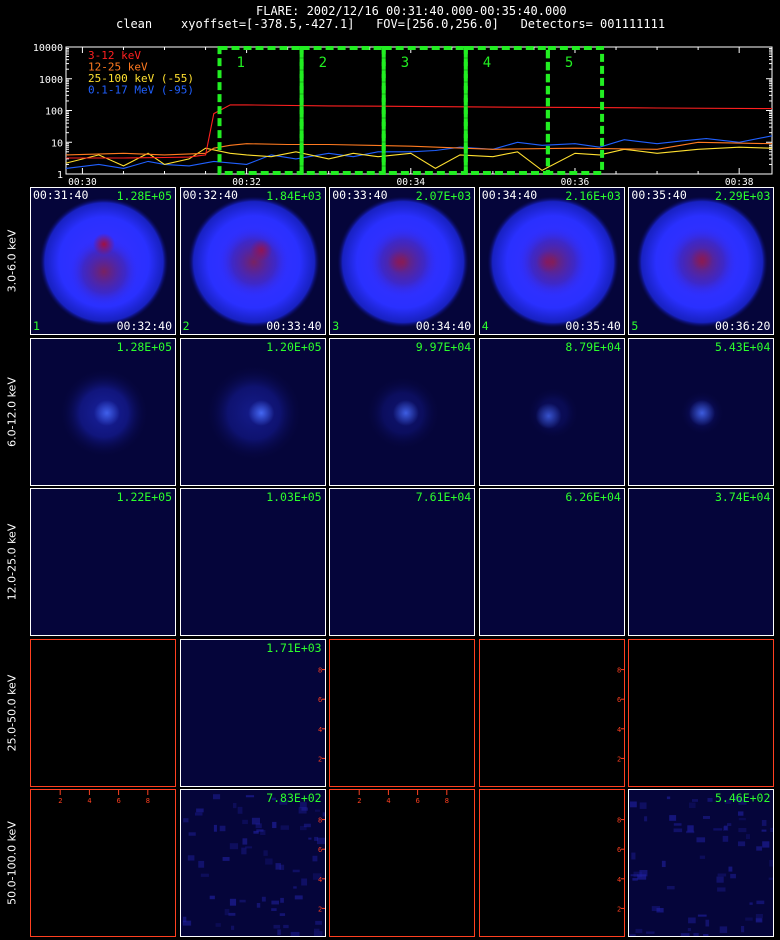  What do you see at coordinates (12, 713) in the screenshot?
I see `band-label-text: 25.0-50.0 keV` at bounding box center [12, 713].